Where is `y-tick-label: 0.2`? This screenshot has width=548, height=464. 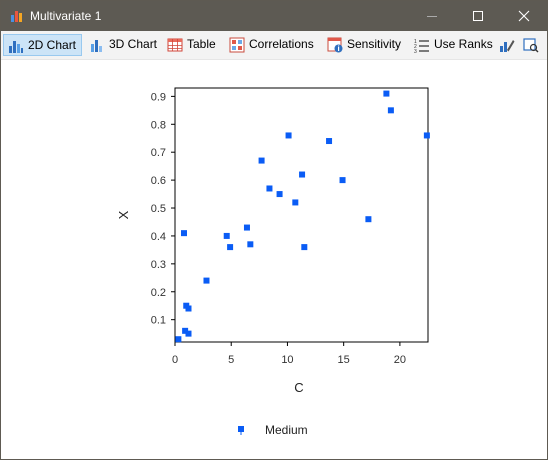 y-tick-label: 0.2 is located at coordinates (158, 293).